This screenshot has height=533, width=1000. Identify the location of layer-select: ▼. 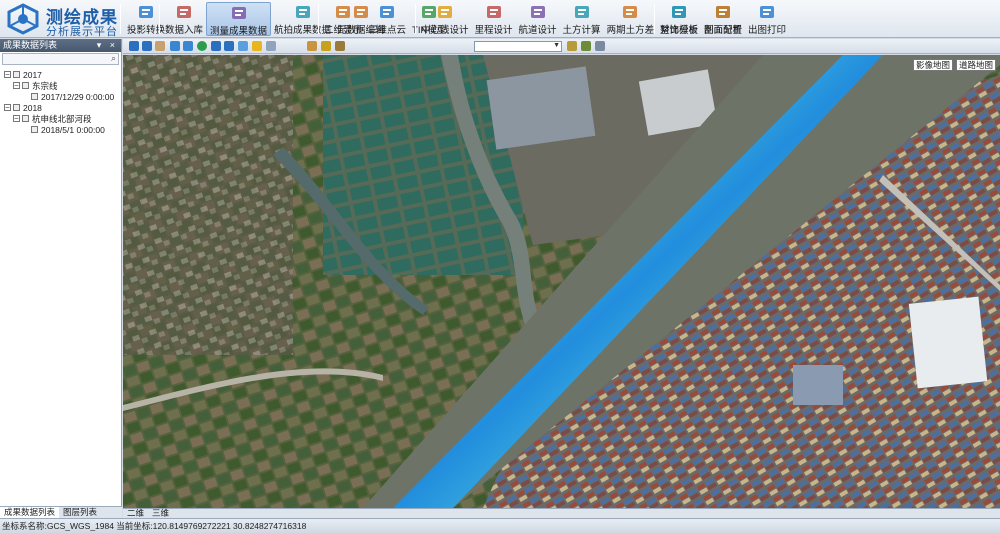
(518, 46).